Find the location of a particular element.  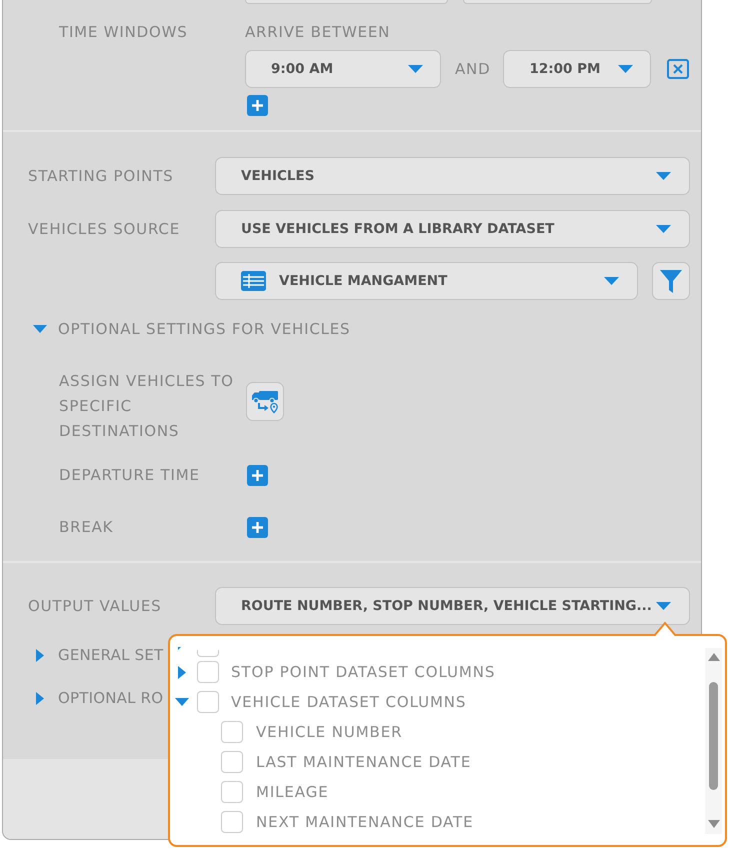

scrollbar-track is located at coordinates (713, 741).